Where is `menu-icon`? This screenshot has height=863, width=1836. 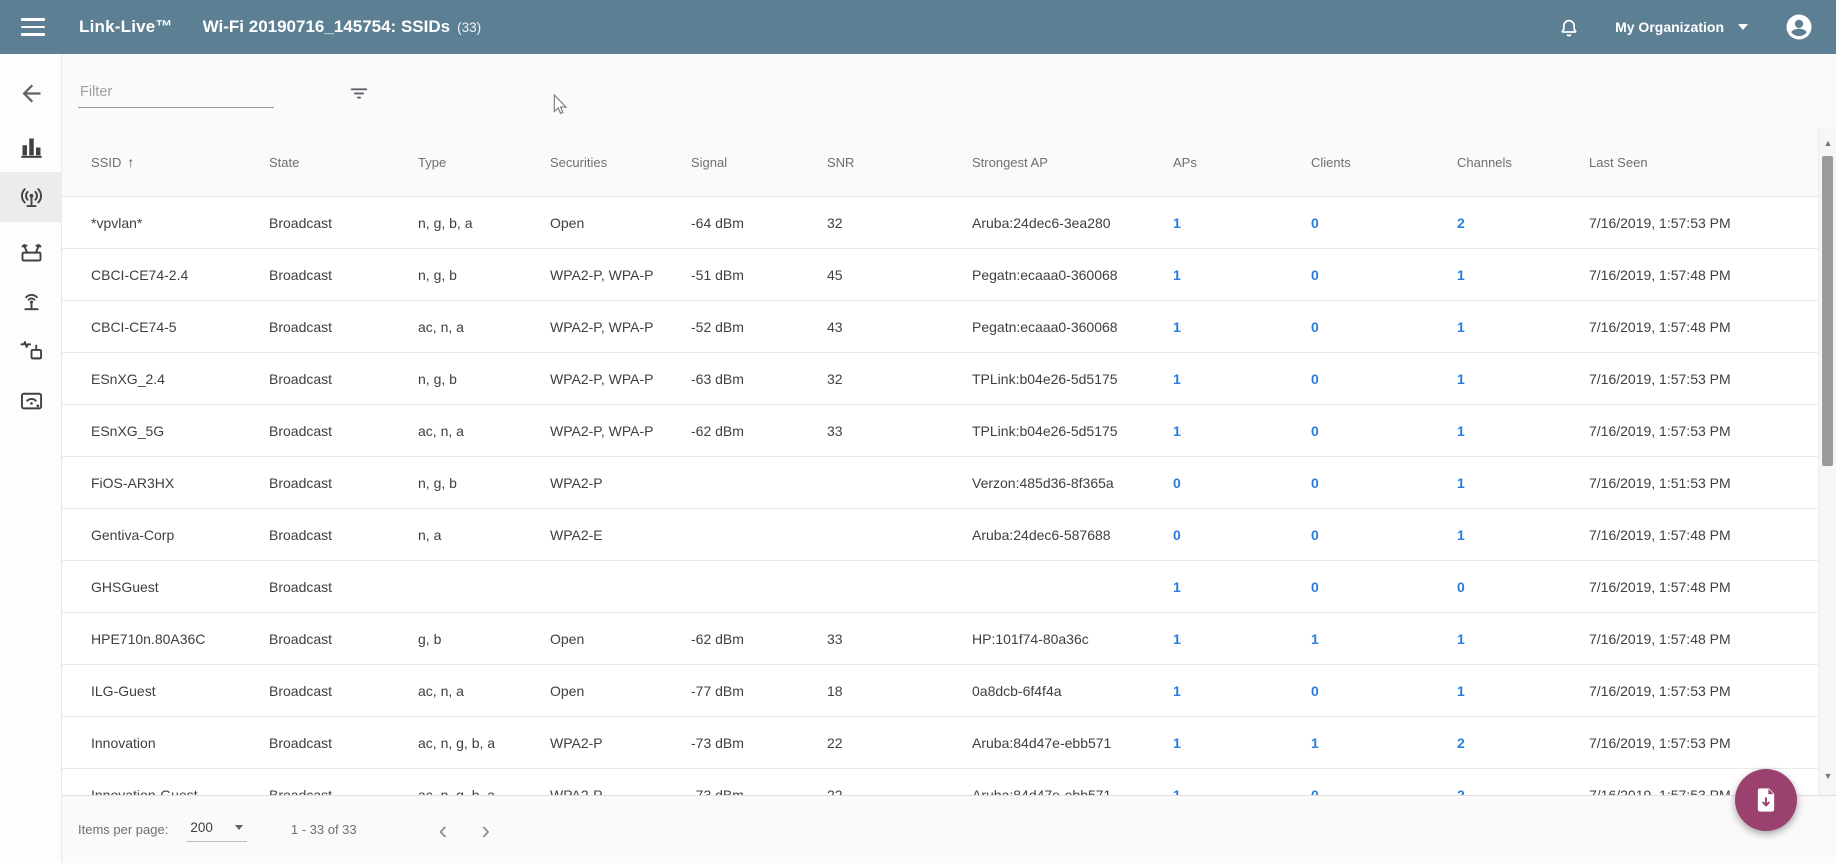
menu-icon is located at coordinates (33, 27).